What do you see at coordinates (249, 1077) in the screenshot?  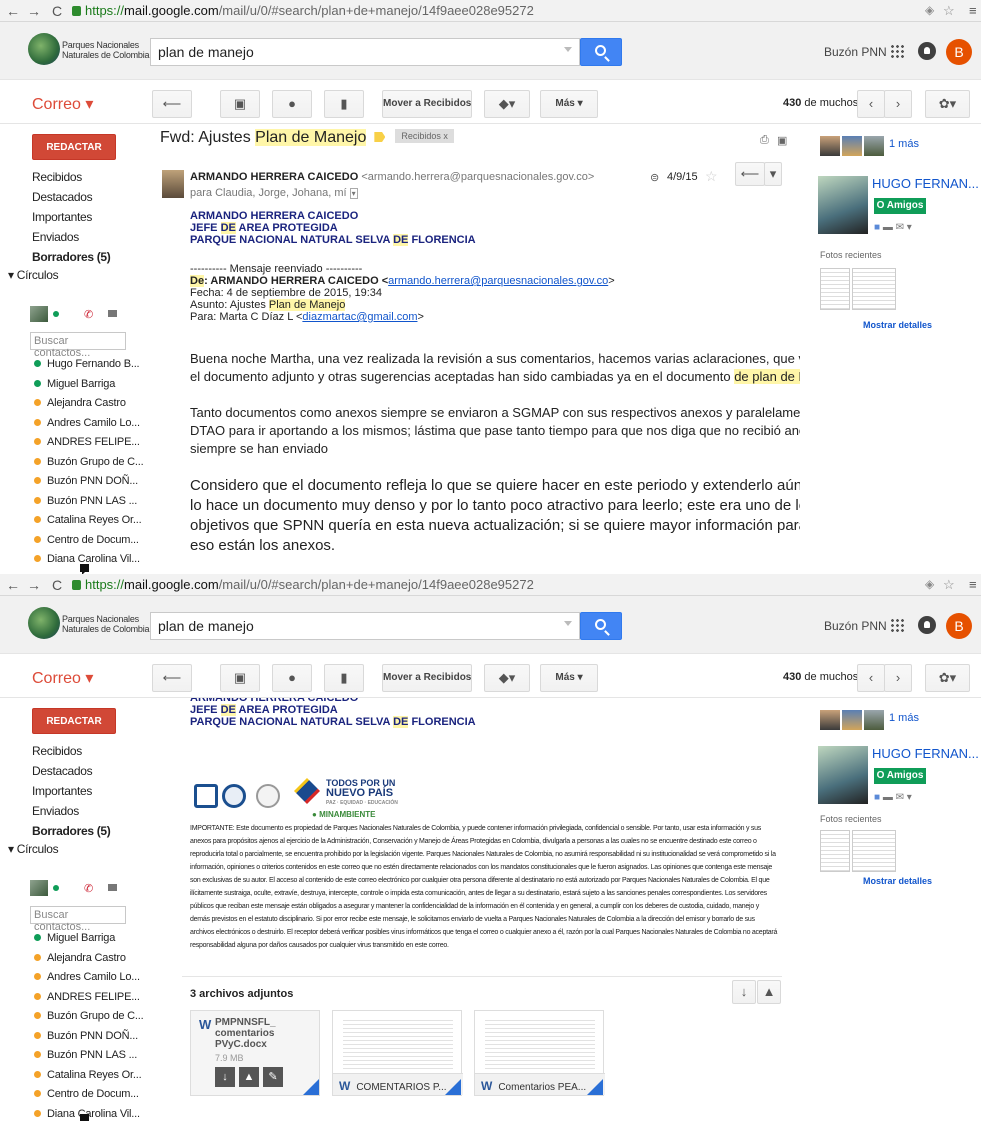 I see `drive-icon: ▲` at bounding box center [249, 1077].